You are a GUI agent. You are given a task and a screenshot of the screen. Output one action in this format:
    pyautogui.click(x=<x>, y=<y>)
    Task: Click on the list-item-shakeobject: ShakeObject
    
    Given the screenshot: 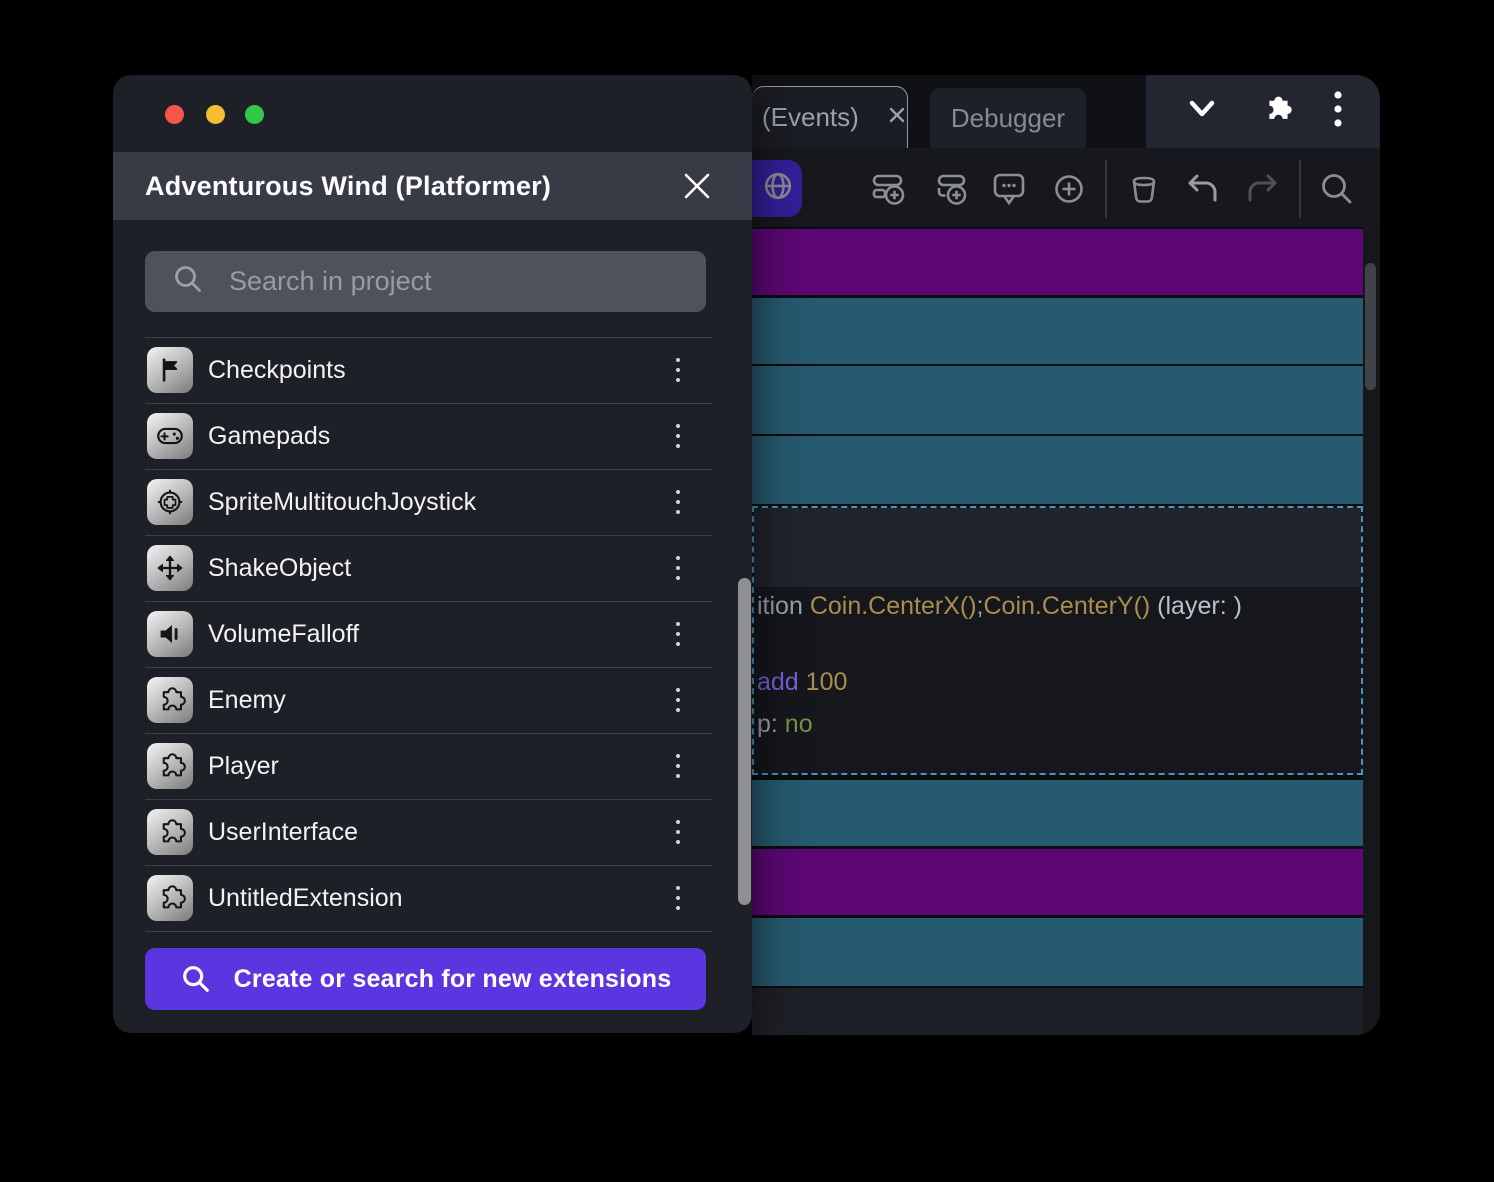 What is the action you would take?
    pyautogui.click(x=432, y=568)
    